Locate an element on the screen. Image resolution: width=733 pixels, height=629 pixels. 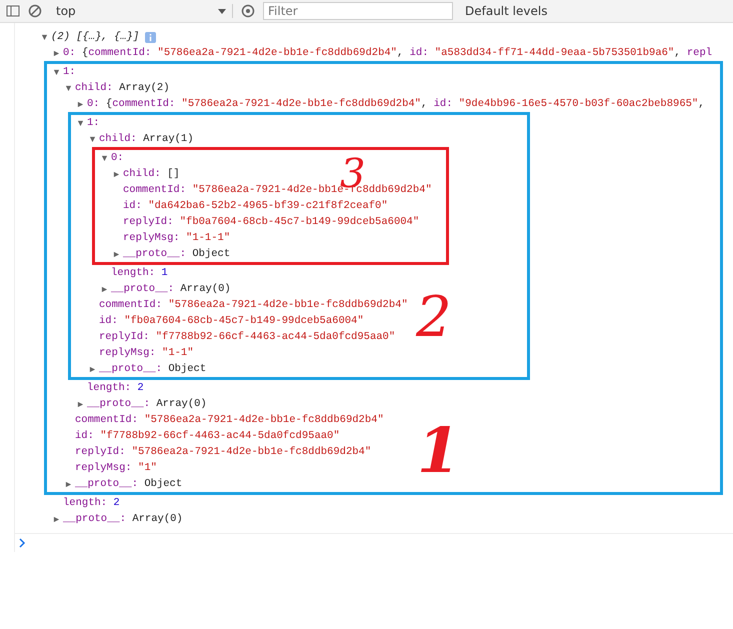
property-value: Array(1) is located at coordinates (168, 139).